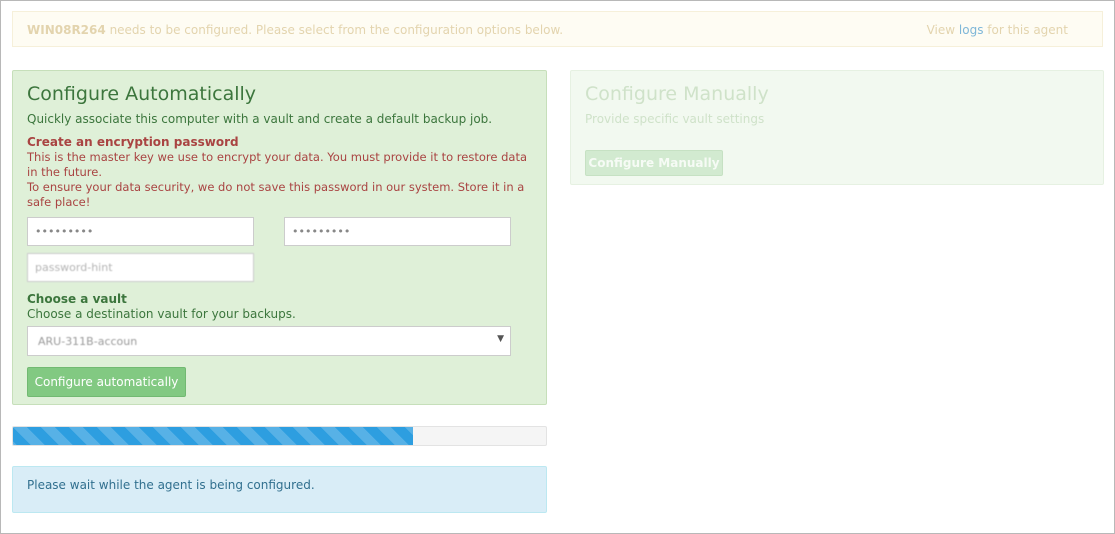  What do you see at coordinates (971, 30) in the screenshot?
I see `logs-link: logs` at bounding box center [971, 30].